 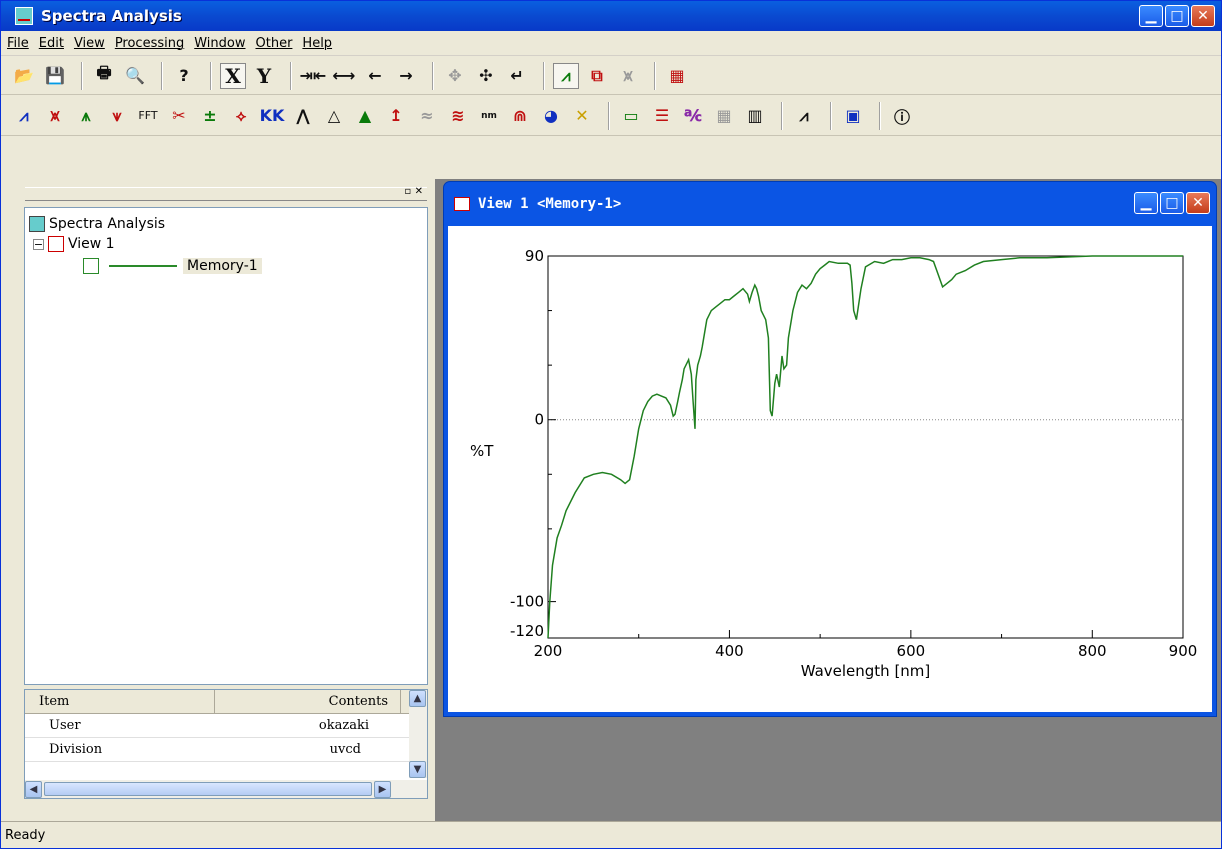 What do you see at coordinates (313, 76) in the screenshot?
I see `compress-x-icon: ⇥⇤` at bounding box center [313, 76].